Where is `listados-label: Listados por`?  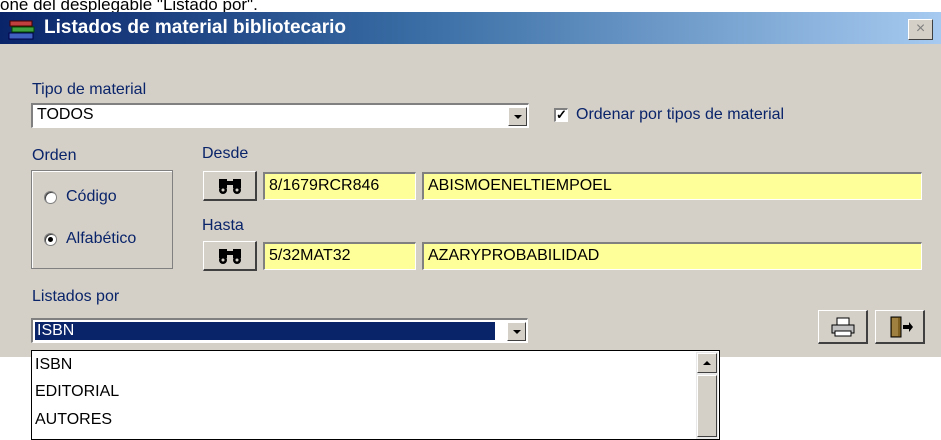 listados-label: Listados por is located at coordinates (76, 296).